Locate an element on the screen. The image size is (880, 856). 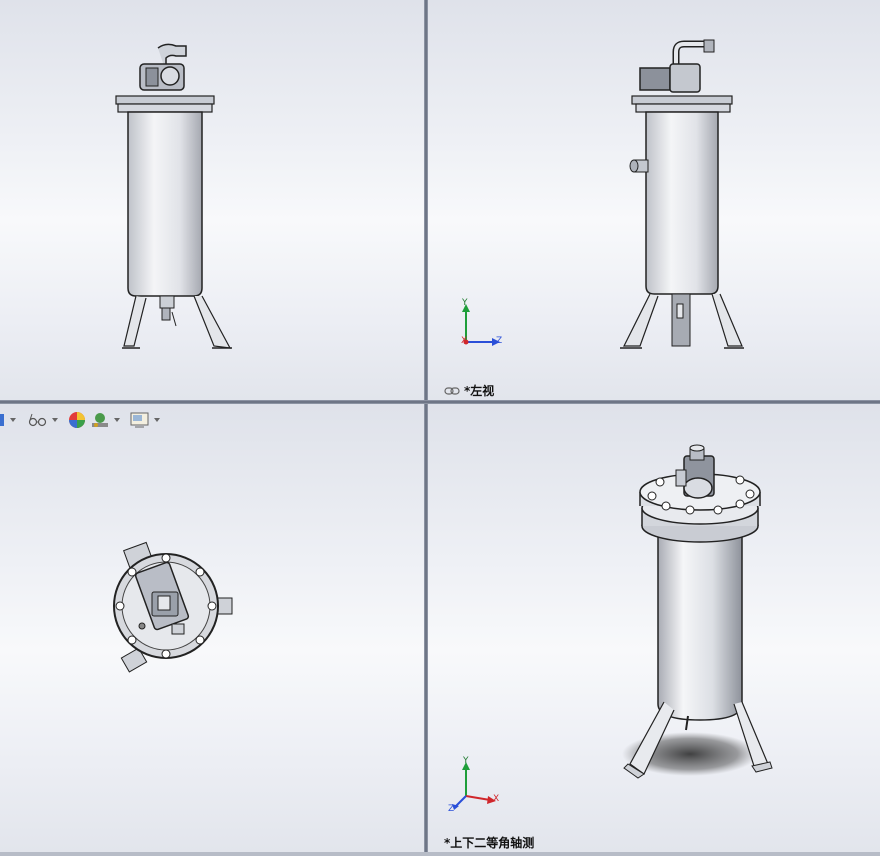
triad-z-label: Z is located at coordinates (499, 341).